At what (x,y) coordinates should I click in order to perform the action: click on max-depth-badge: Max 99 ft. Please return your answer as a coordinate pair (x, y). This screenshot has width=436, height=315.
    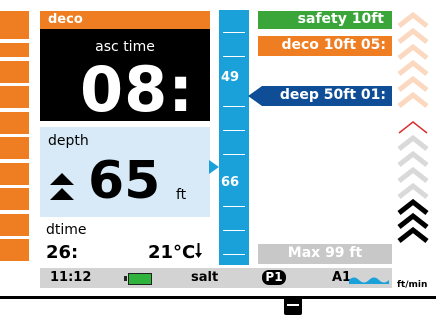
    Looking at the image, I should click on (325, 254).